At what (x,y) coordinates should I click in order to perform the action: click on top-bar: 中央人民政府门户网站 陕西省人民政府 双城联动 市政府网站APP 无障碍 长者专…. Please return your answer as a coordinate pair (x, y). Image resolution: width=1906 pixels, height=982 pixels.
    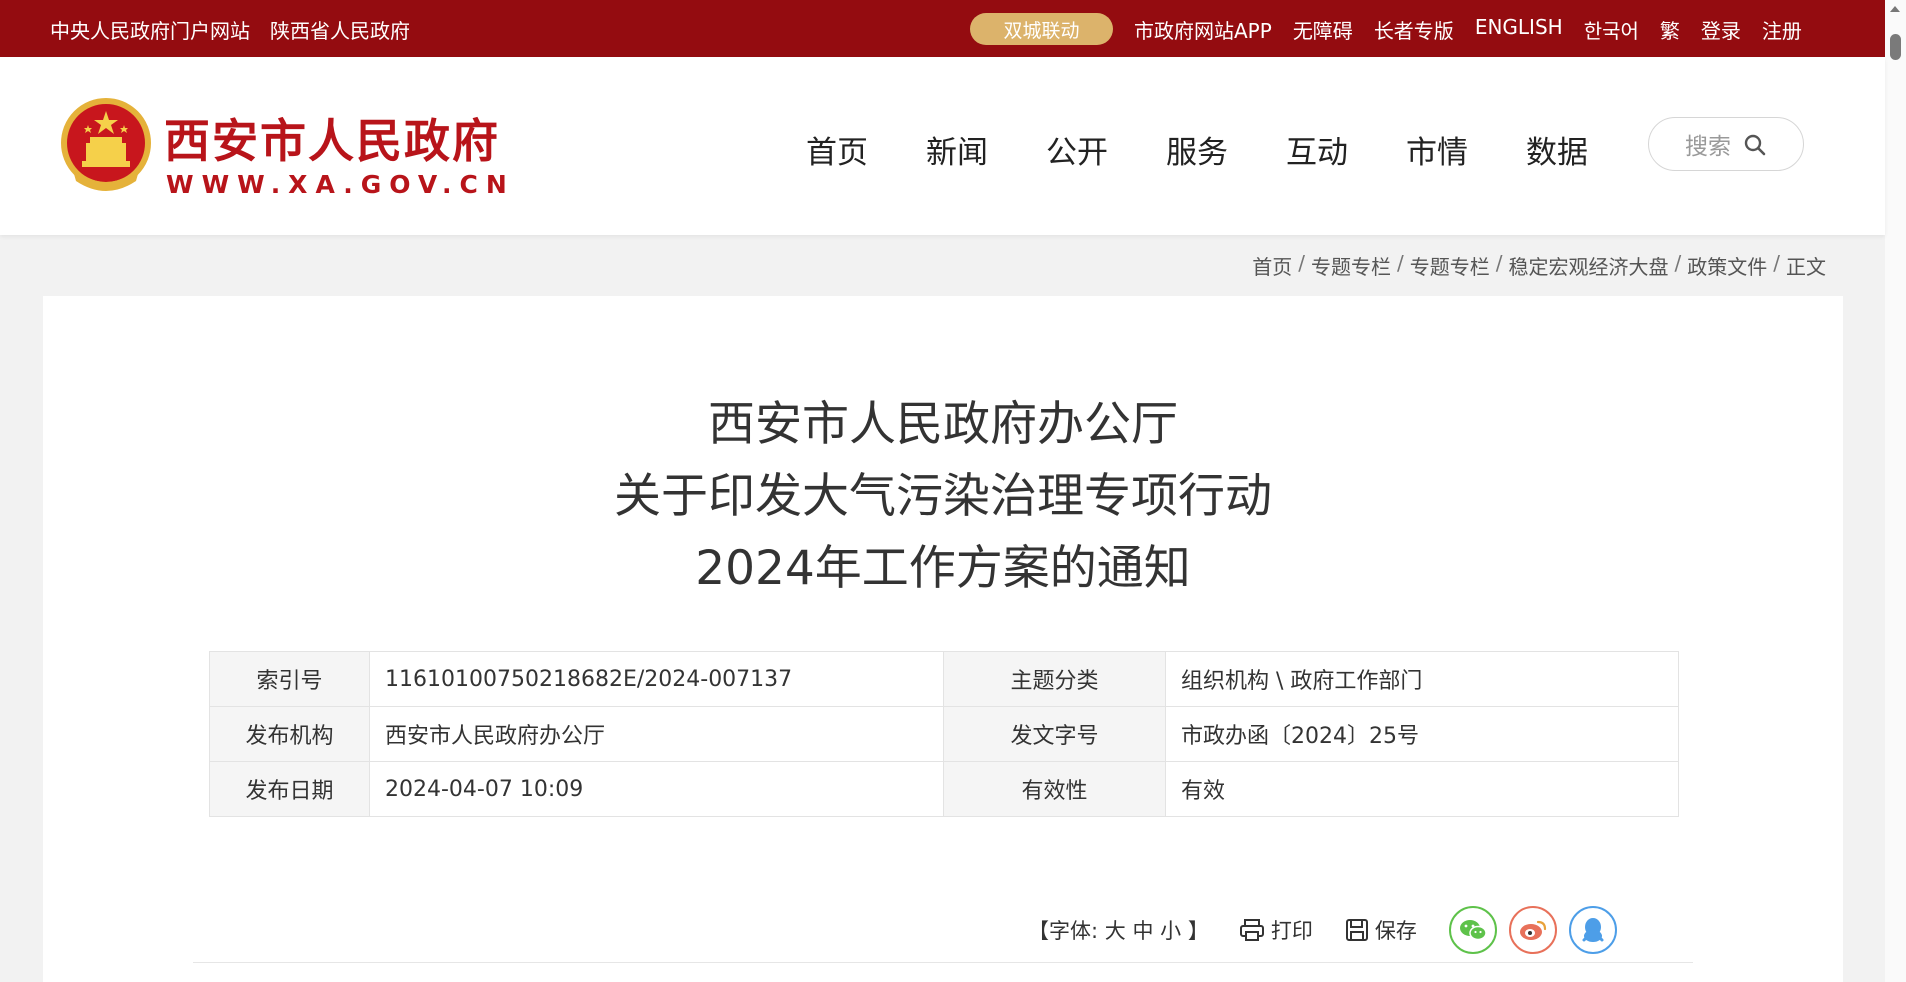
    Looking at the image, I should click on (942, 28).